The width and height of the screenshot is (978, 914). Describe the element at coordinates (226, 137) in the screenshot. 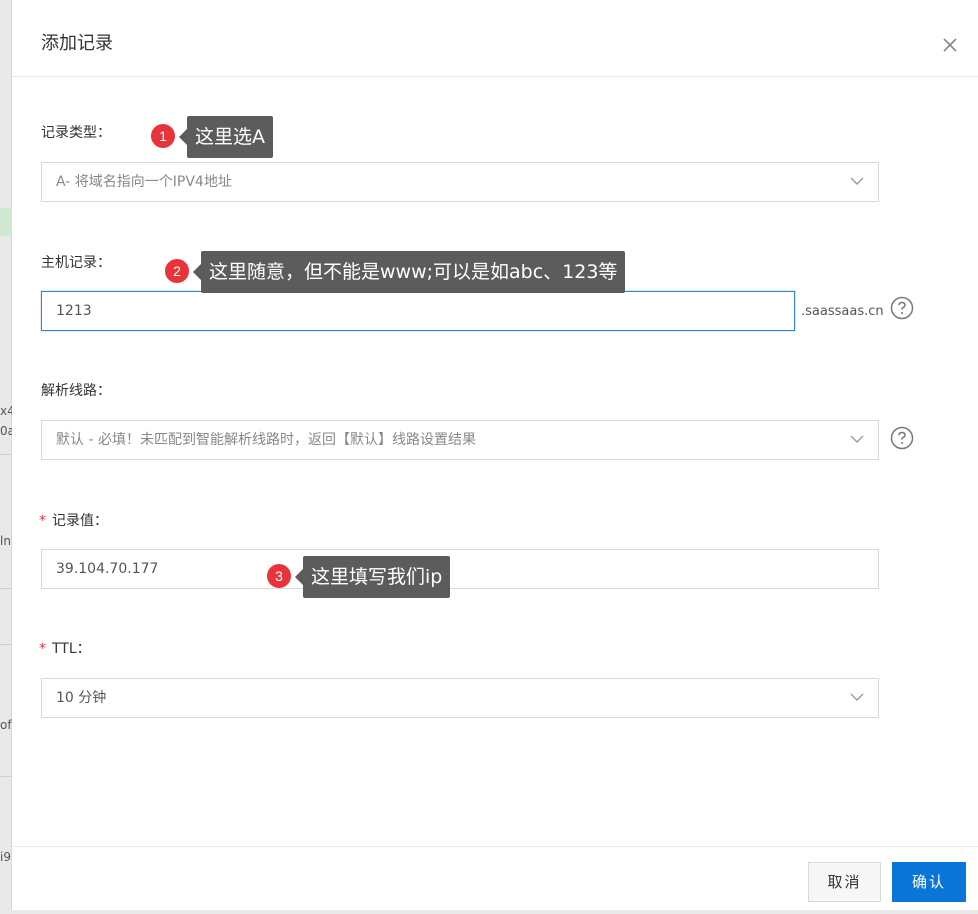

I see `annotation-tooltip: 这里选A` at that location.